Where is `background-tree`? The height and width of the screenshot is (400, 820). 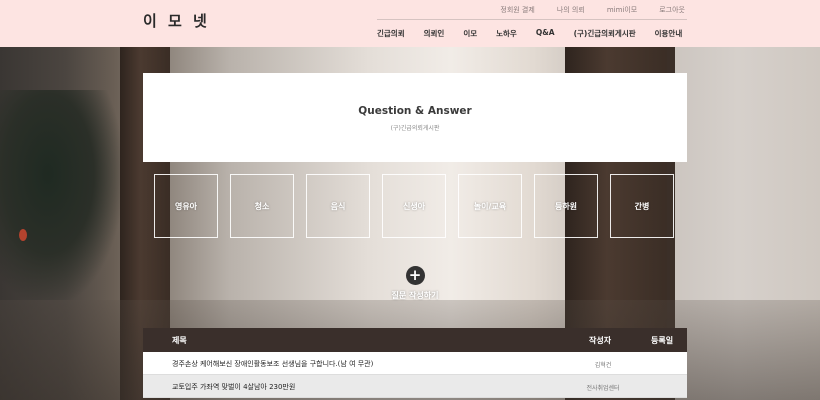
background-tree is located at coordinates (60, 195).